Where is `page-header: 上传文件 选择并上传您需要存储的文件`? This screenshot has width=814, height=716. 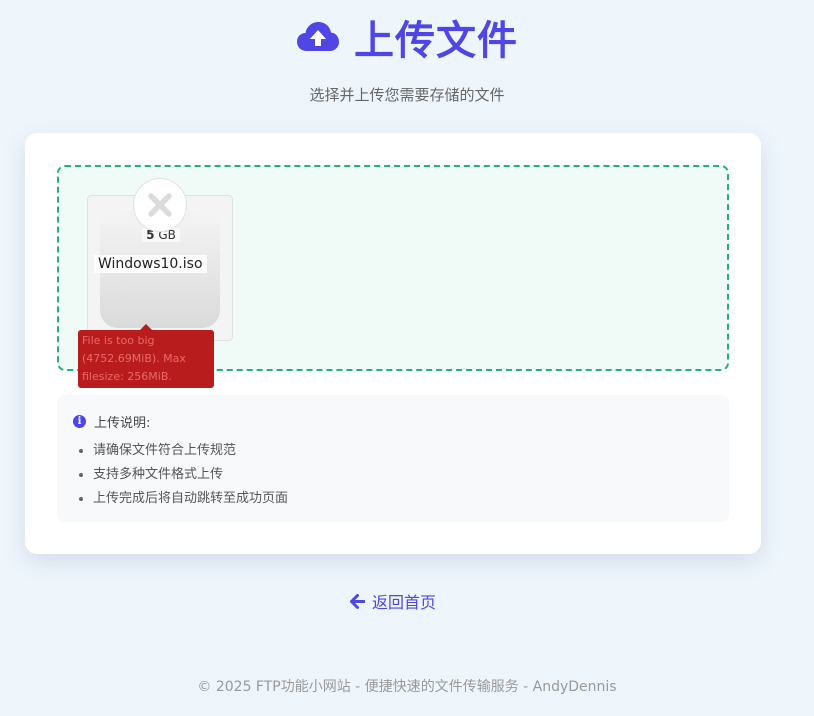
page-header: 上传文件 选择并上传您需要存储的文件 is located at coordinates (407, 56).